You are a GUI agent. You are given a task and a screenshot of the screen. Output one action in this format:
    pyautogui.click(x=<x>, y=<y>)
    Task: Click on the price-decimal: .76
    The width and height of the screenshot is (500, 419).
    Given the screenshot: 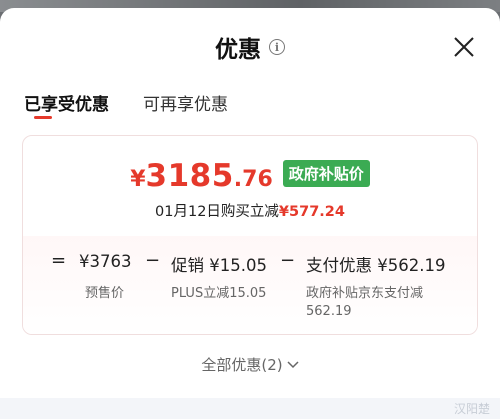 What is the action you would take?
    pyautogui.click(x=253, y=179)
    